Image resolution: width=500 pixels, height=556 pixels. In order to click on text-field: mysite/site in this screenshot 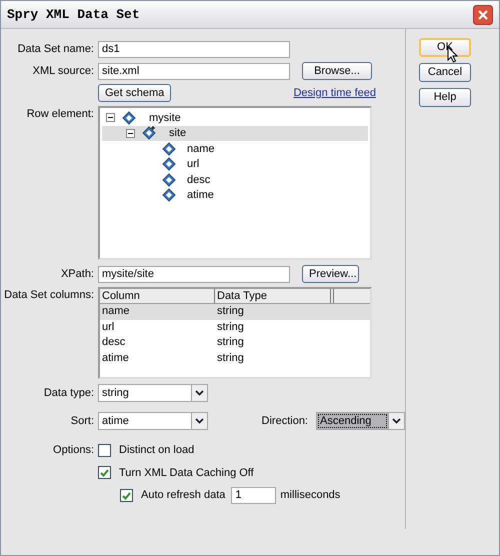, I will do `click(194, 274)`.